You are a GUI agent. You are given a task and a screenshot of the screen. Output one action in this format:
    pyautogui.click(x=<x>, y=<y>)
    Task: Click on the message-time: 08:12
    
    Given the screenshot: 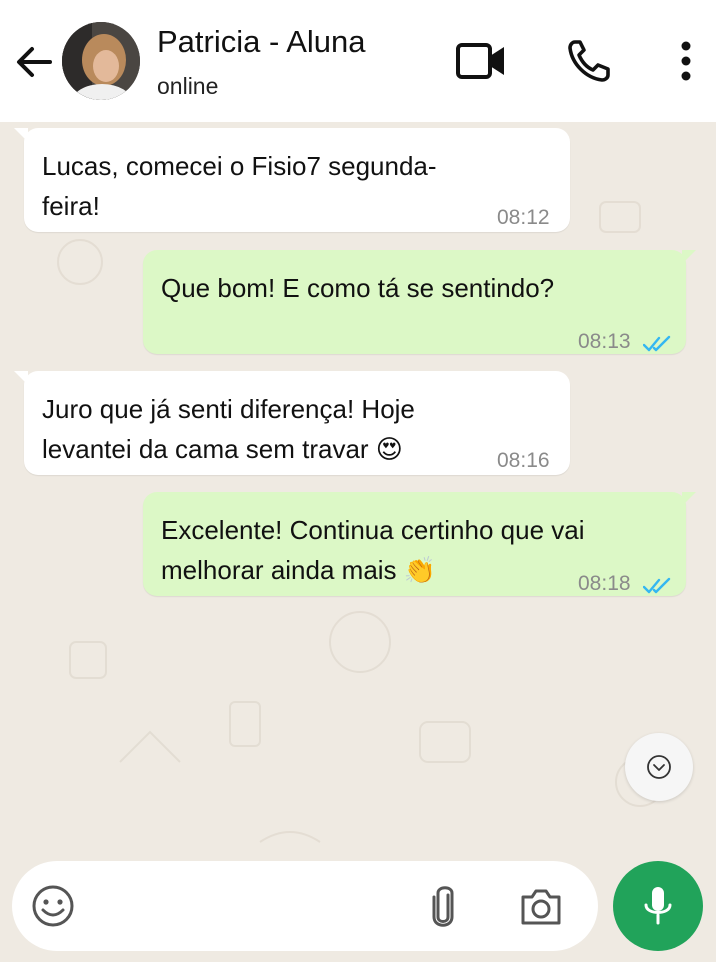 What is the action you would take?
    pyautogui.click(x=523, y=217)
    